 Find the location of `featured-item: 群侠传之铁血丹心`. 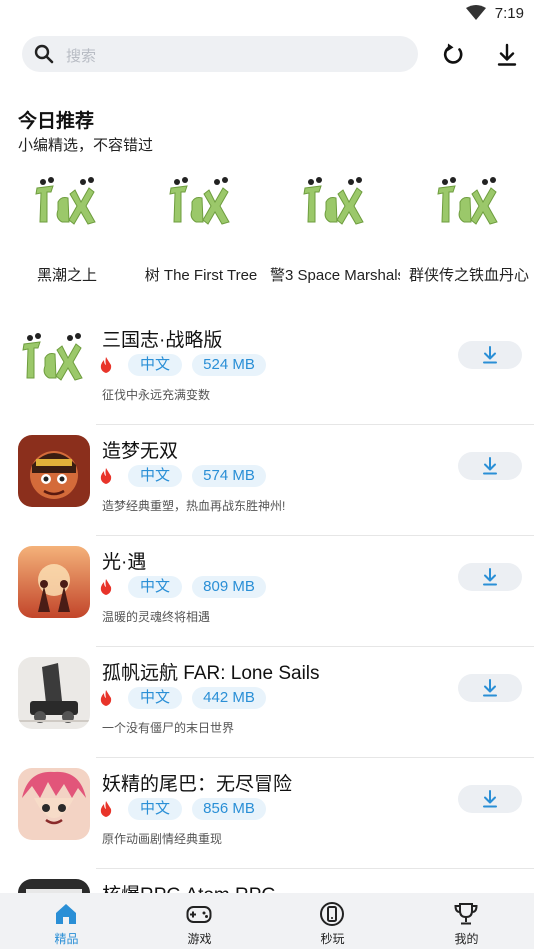

featured-item: 群侠传之铁血丹心 is located at coordinates (469, 228).